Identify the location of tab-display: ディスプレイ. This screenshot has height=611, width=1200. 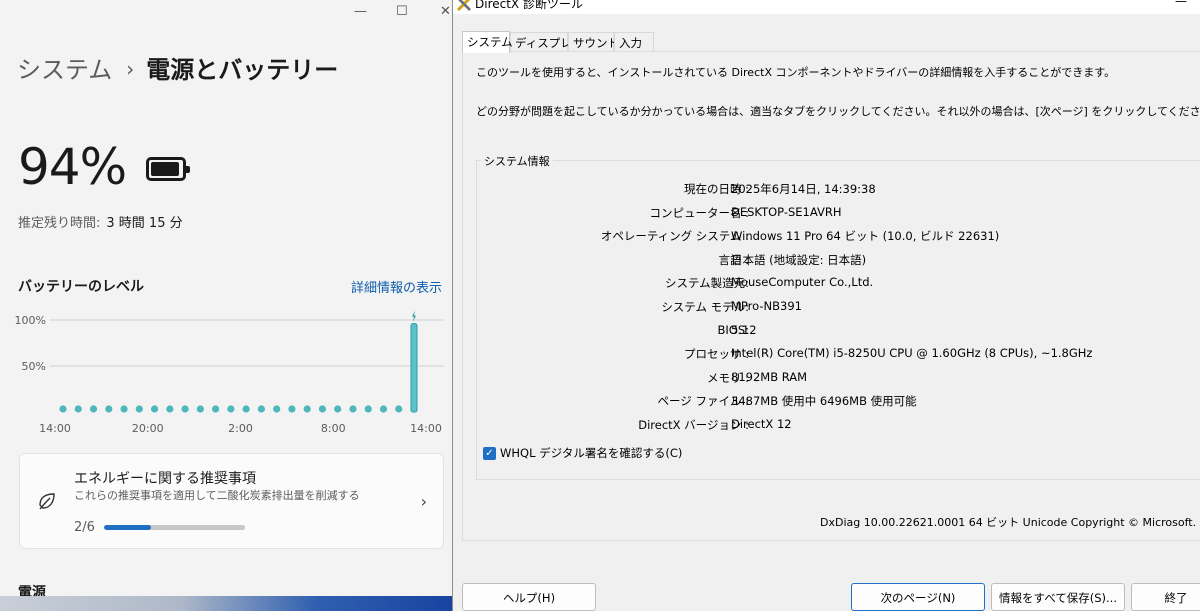
(546, 42).